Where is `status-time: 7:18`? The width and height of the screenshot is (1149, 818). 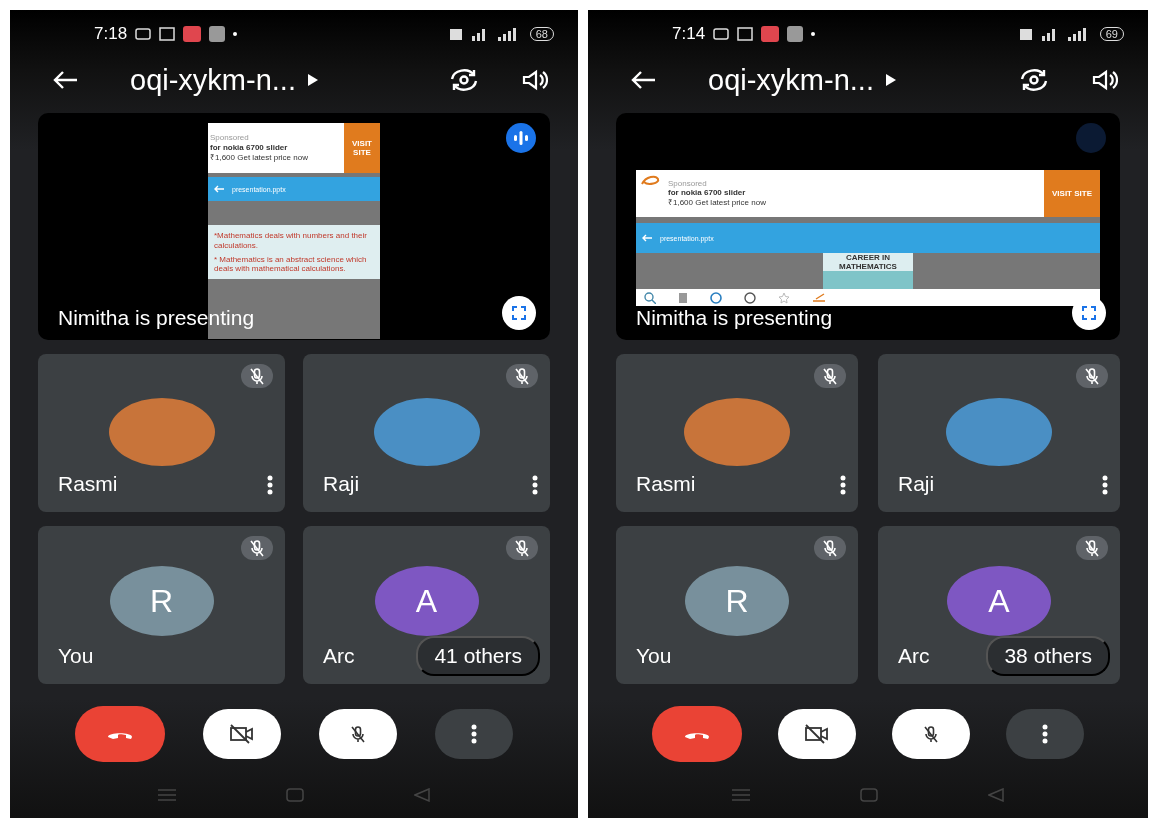
status-time: 7:18 is located at coordinates (111, 33).